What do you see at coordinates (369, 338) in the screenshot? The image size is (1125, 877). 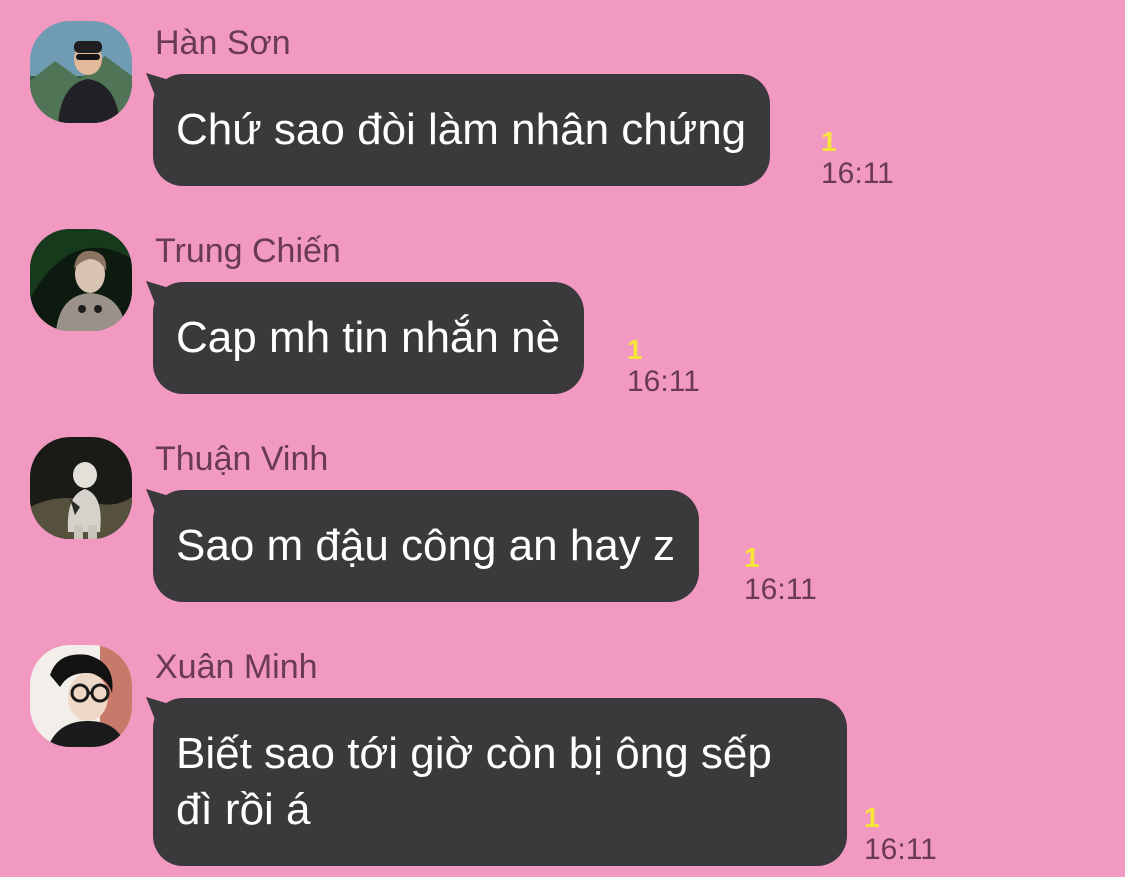 I see `message-bubble: Cap mh tin nhắn nè` at bounding box center [369, 338].